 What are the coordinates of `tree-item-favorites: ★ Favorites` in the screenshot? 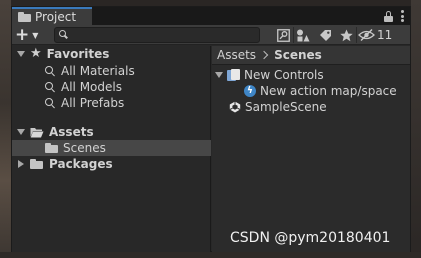 It's located at (111, 54).